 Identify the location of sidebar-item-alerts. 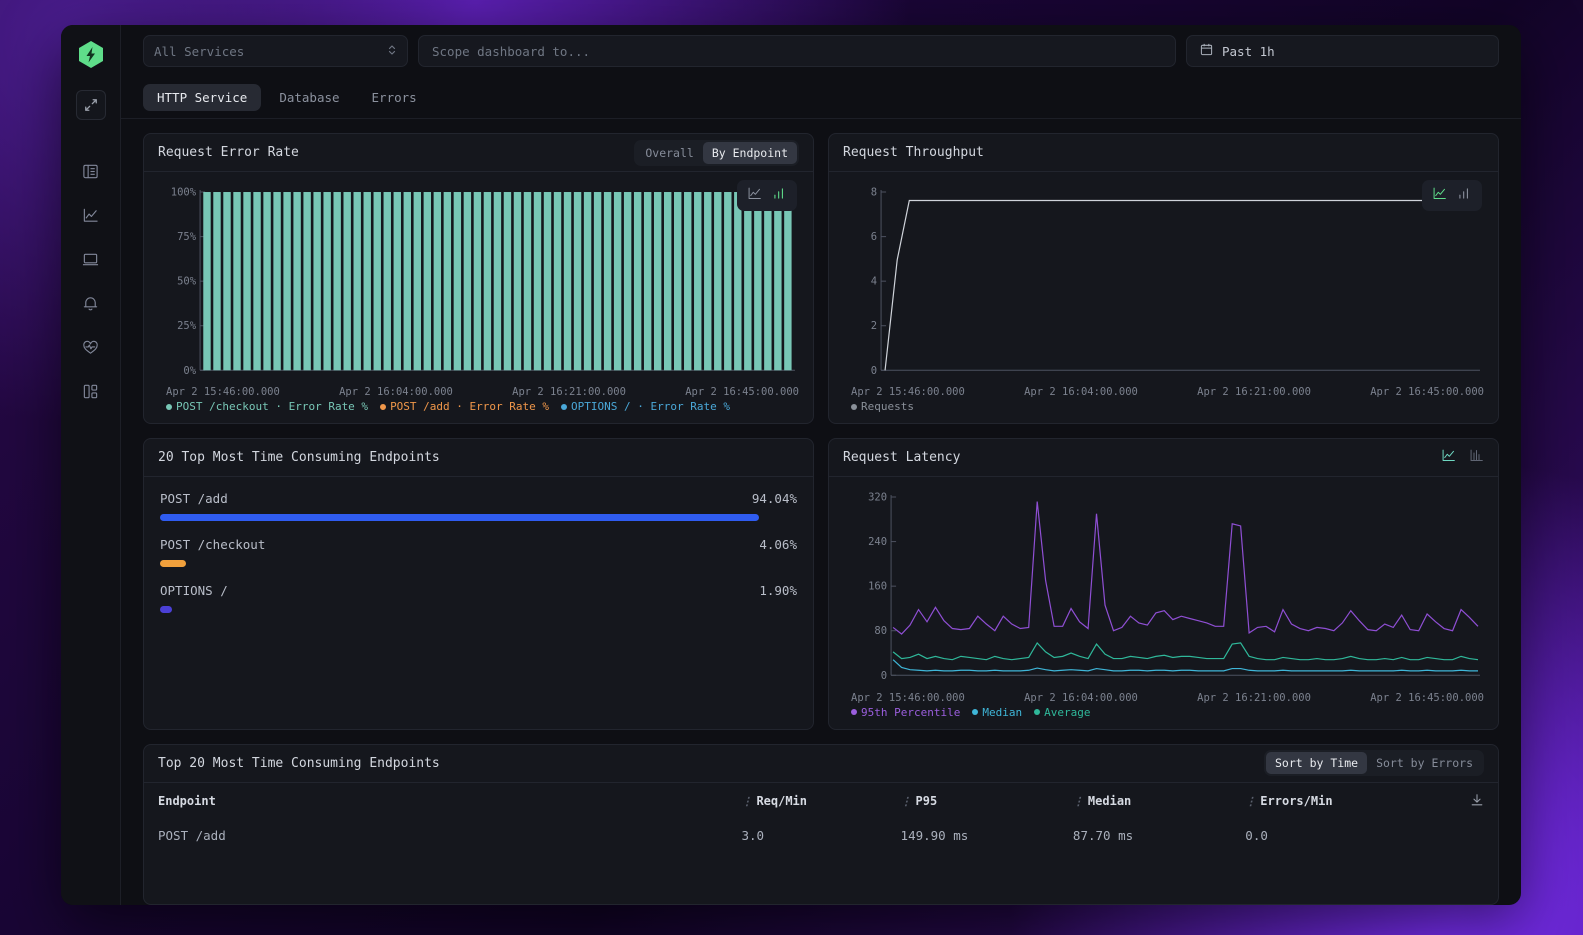
(91, 303).